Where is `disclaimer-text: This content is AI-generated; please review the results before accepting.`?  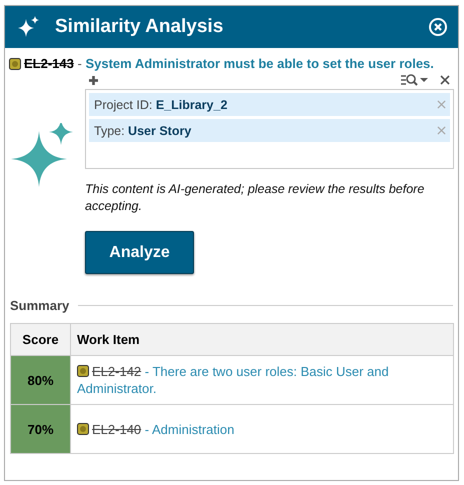 disclaimer-text: This content is AI-generated; please review the results before accepting. is located at coordinates (255, 198).